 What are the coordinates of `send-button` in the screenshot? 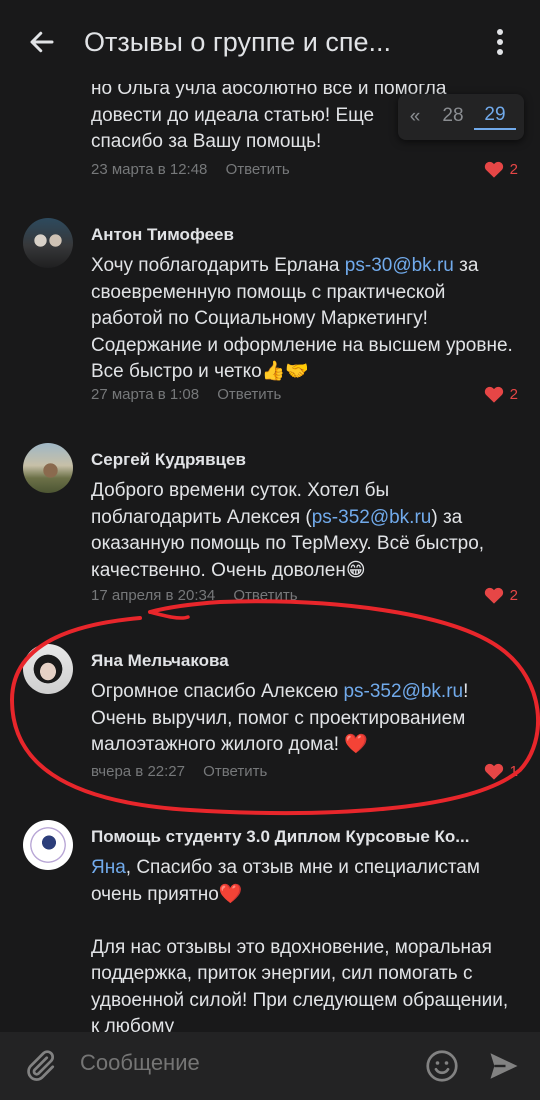 It's located at (504, 1066).